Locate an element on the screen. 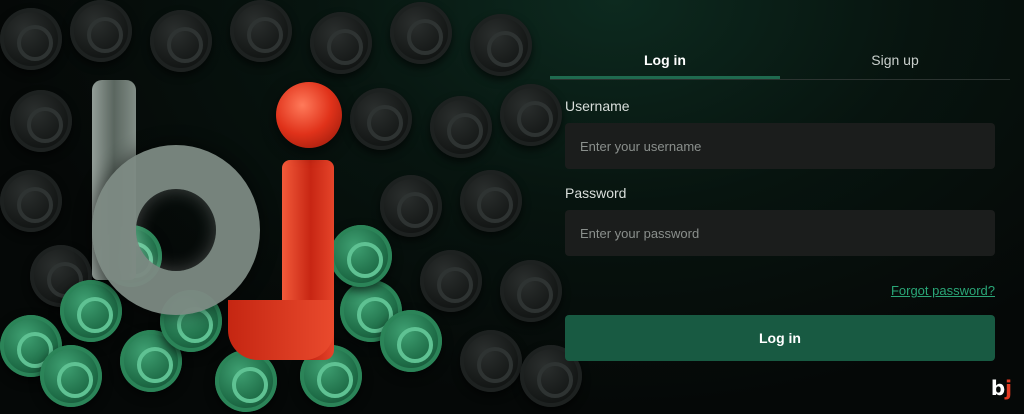  bj-logo-icon: bj is located at coordinates (1001, 388).